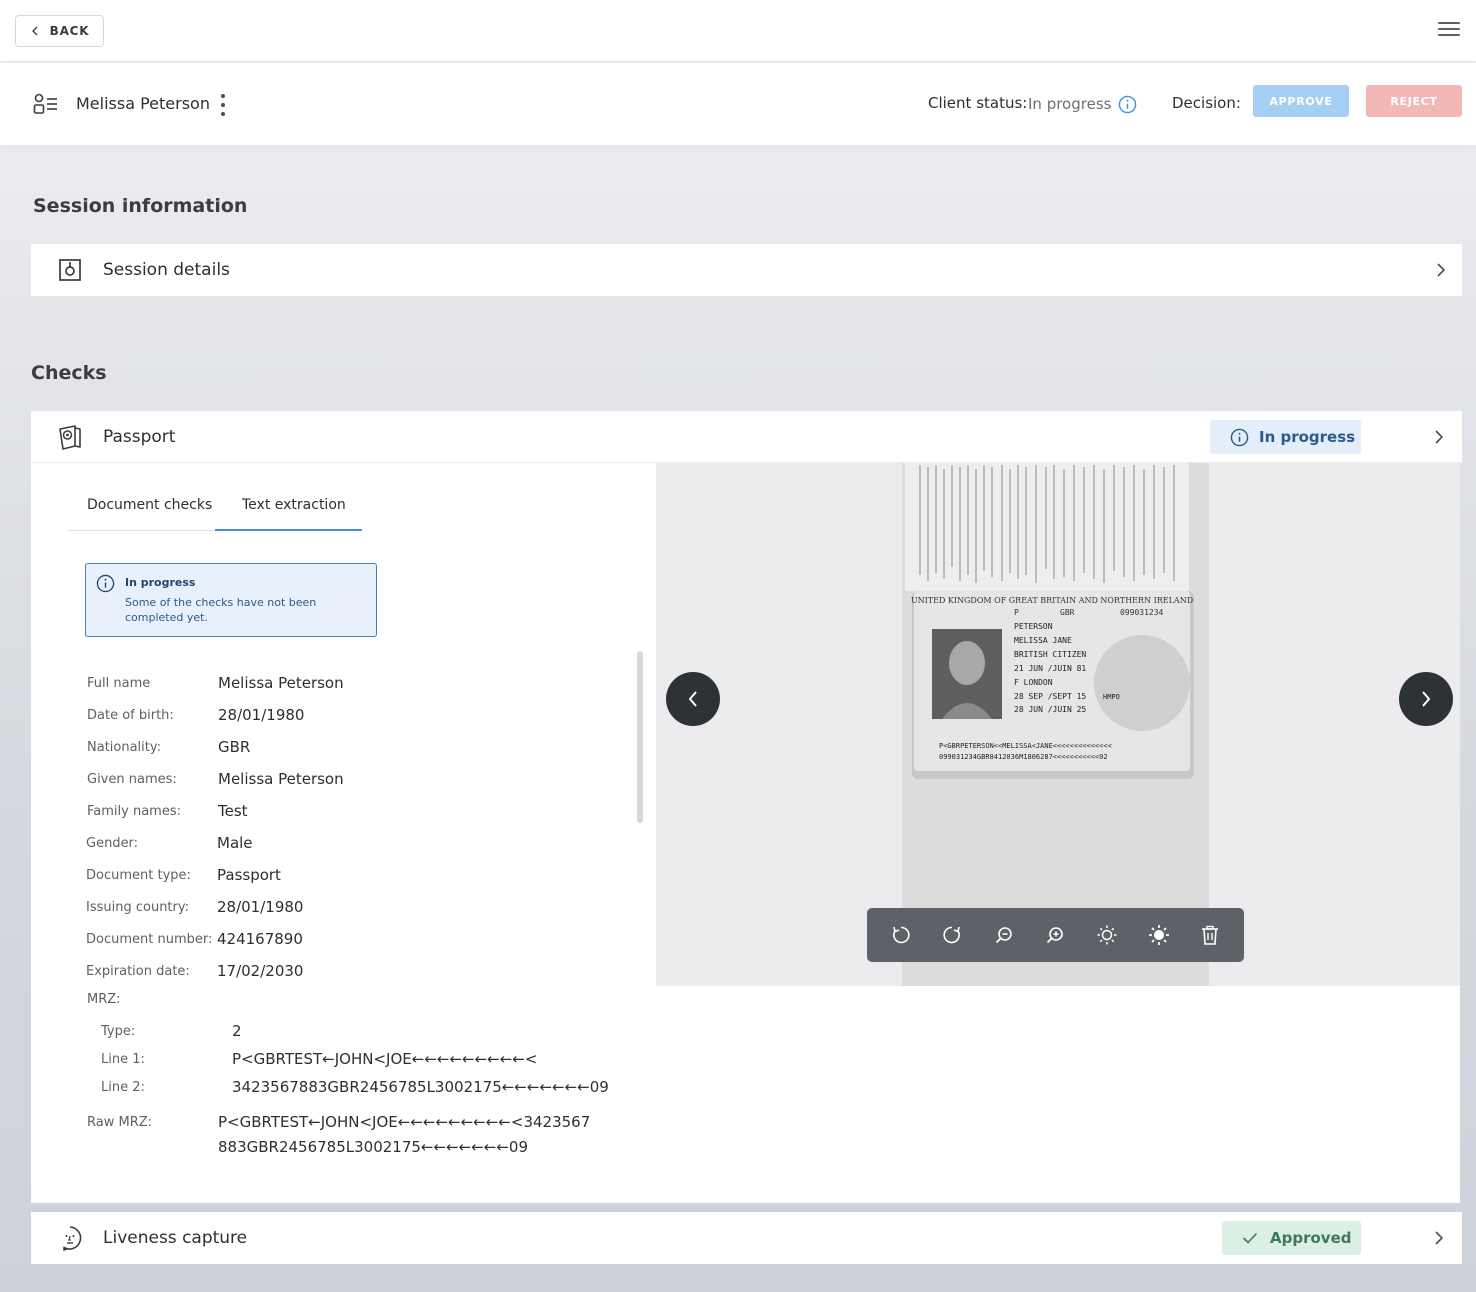 The image size is (1476, 1292). Describe the element at coordinates (746, 270) in the screenshot. I see `session-details-row: Session details` at that location.